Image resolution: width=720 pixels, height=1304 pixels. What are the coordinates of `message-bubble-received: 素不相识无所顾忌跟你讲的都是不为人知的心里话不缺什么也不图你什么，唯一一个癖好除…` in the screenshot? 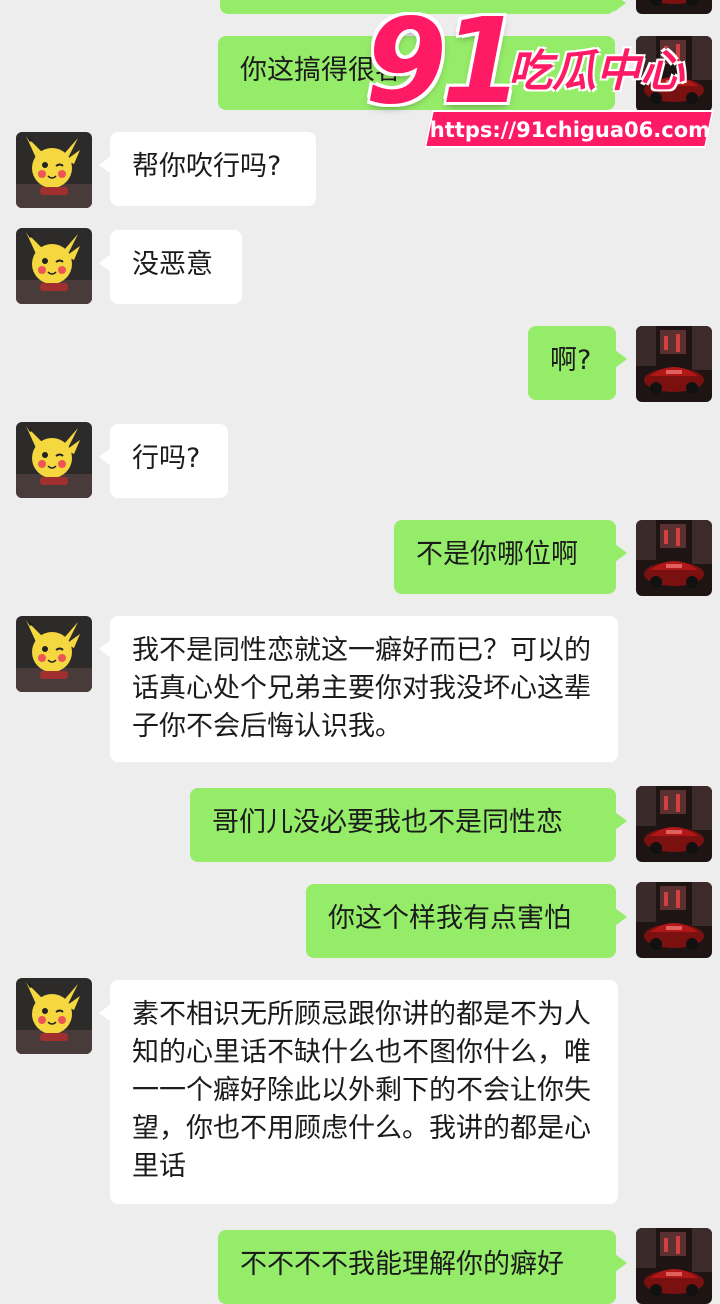 It's located at (358, 1092).